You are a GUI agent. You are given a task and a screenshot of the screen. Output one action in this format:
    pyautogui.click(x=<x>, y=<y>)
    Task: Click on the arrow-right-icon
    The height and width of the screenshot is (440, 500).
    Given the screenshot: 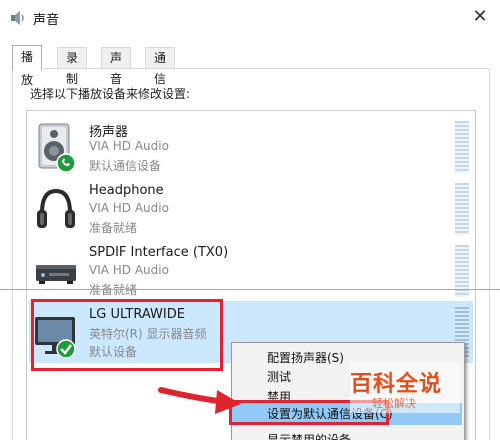 What is the action you would take?
    pyautogui.click(x=199, y=400)
    